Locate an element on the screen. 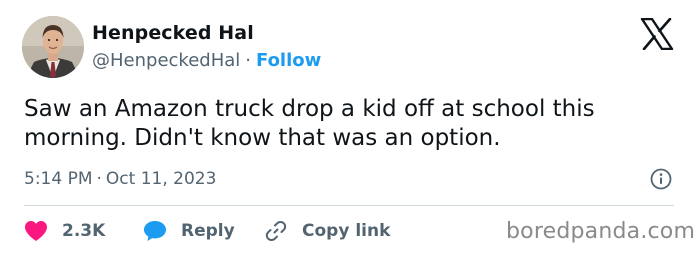 This screenshot has height=257, width=700. like-button: 2.3K is located at coordinates (64, 231).